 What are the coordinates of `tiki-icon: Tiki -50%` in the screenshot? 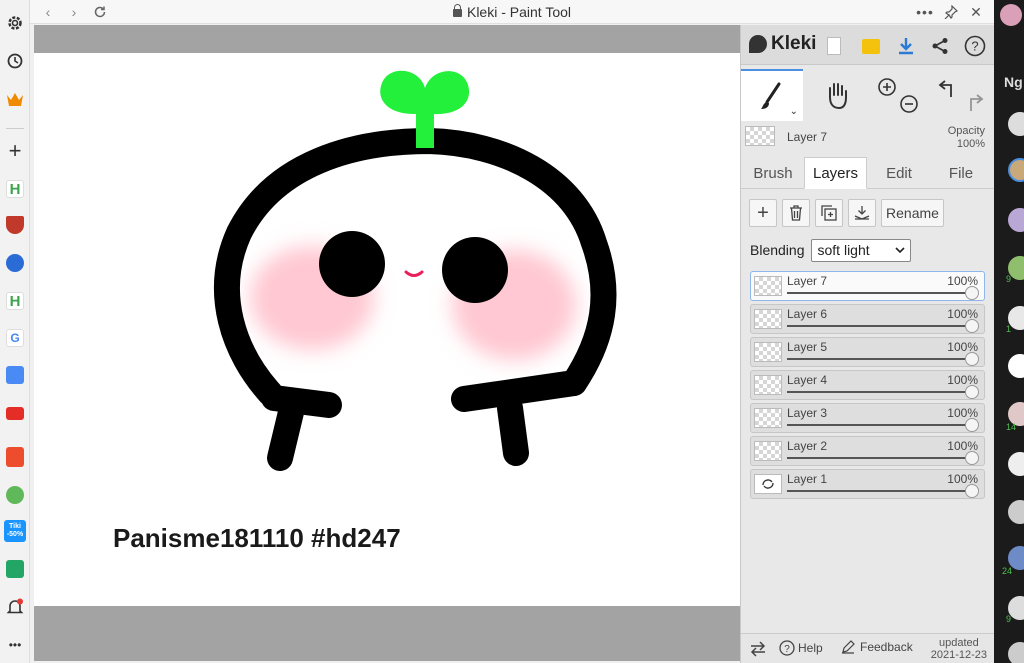 It's located at (15, 531).